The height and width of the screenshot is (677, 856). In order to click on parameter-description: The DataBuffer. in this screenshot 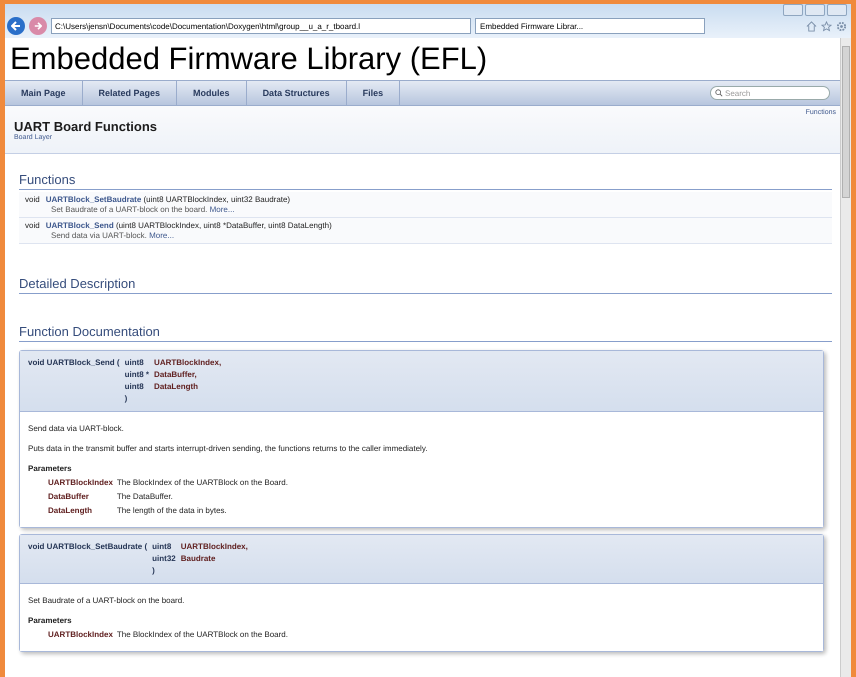, I will do `click(145, 496)`.